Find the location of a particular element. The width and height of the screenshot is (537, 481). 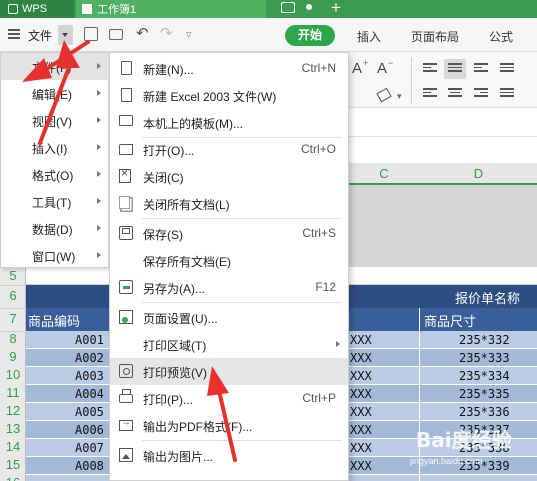

wps-logo-icon is located at coordinates (13, 9).